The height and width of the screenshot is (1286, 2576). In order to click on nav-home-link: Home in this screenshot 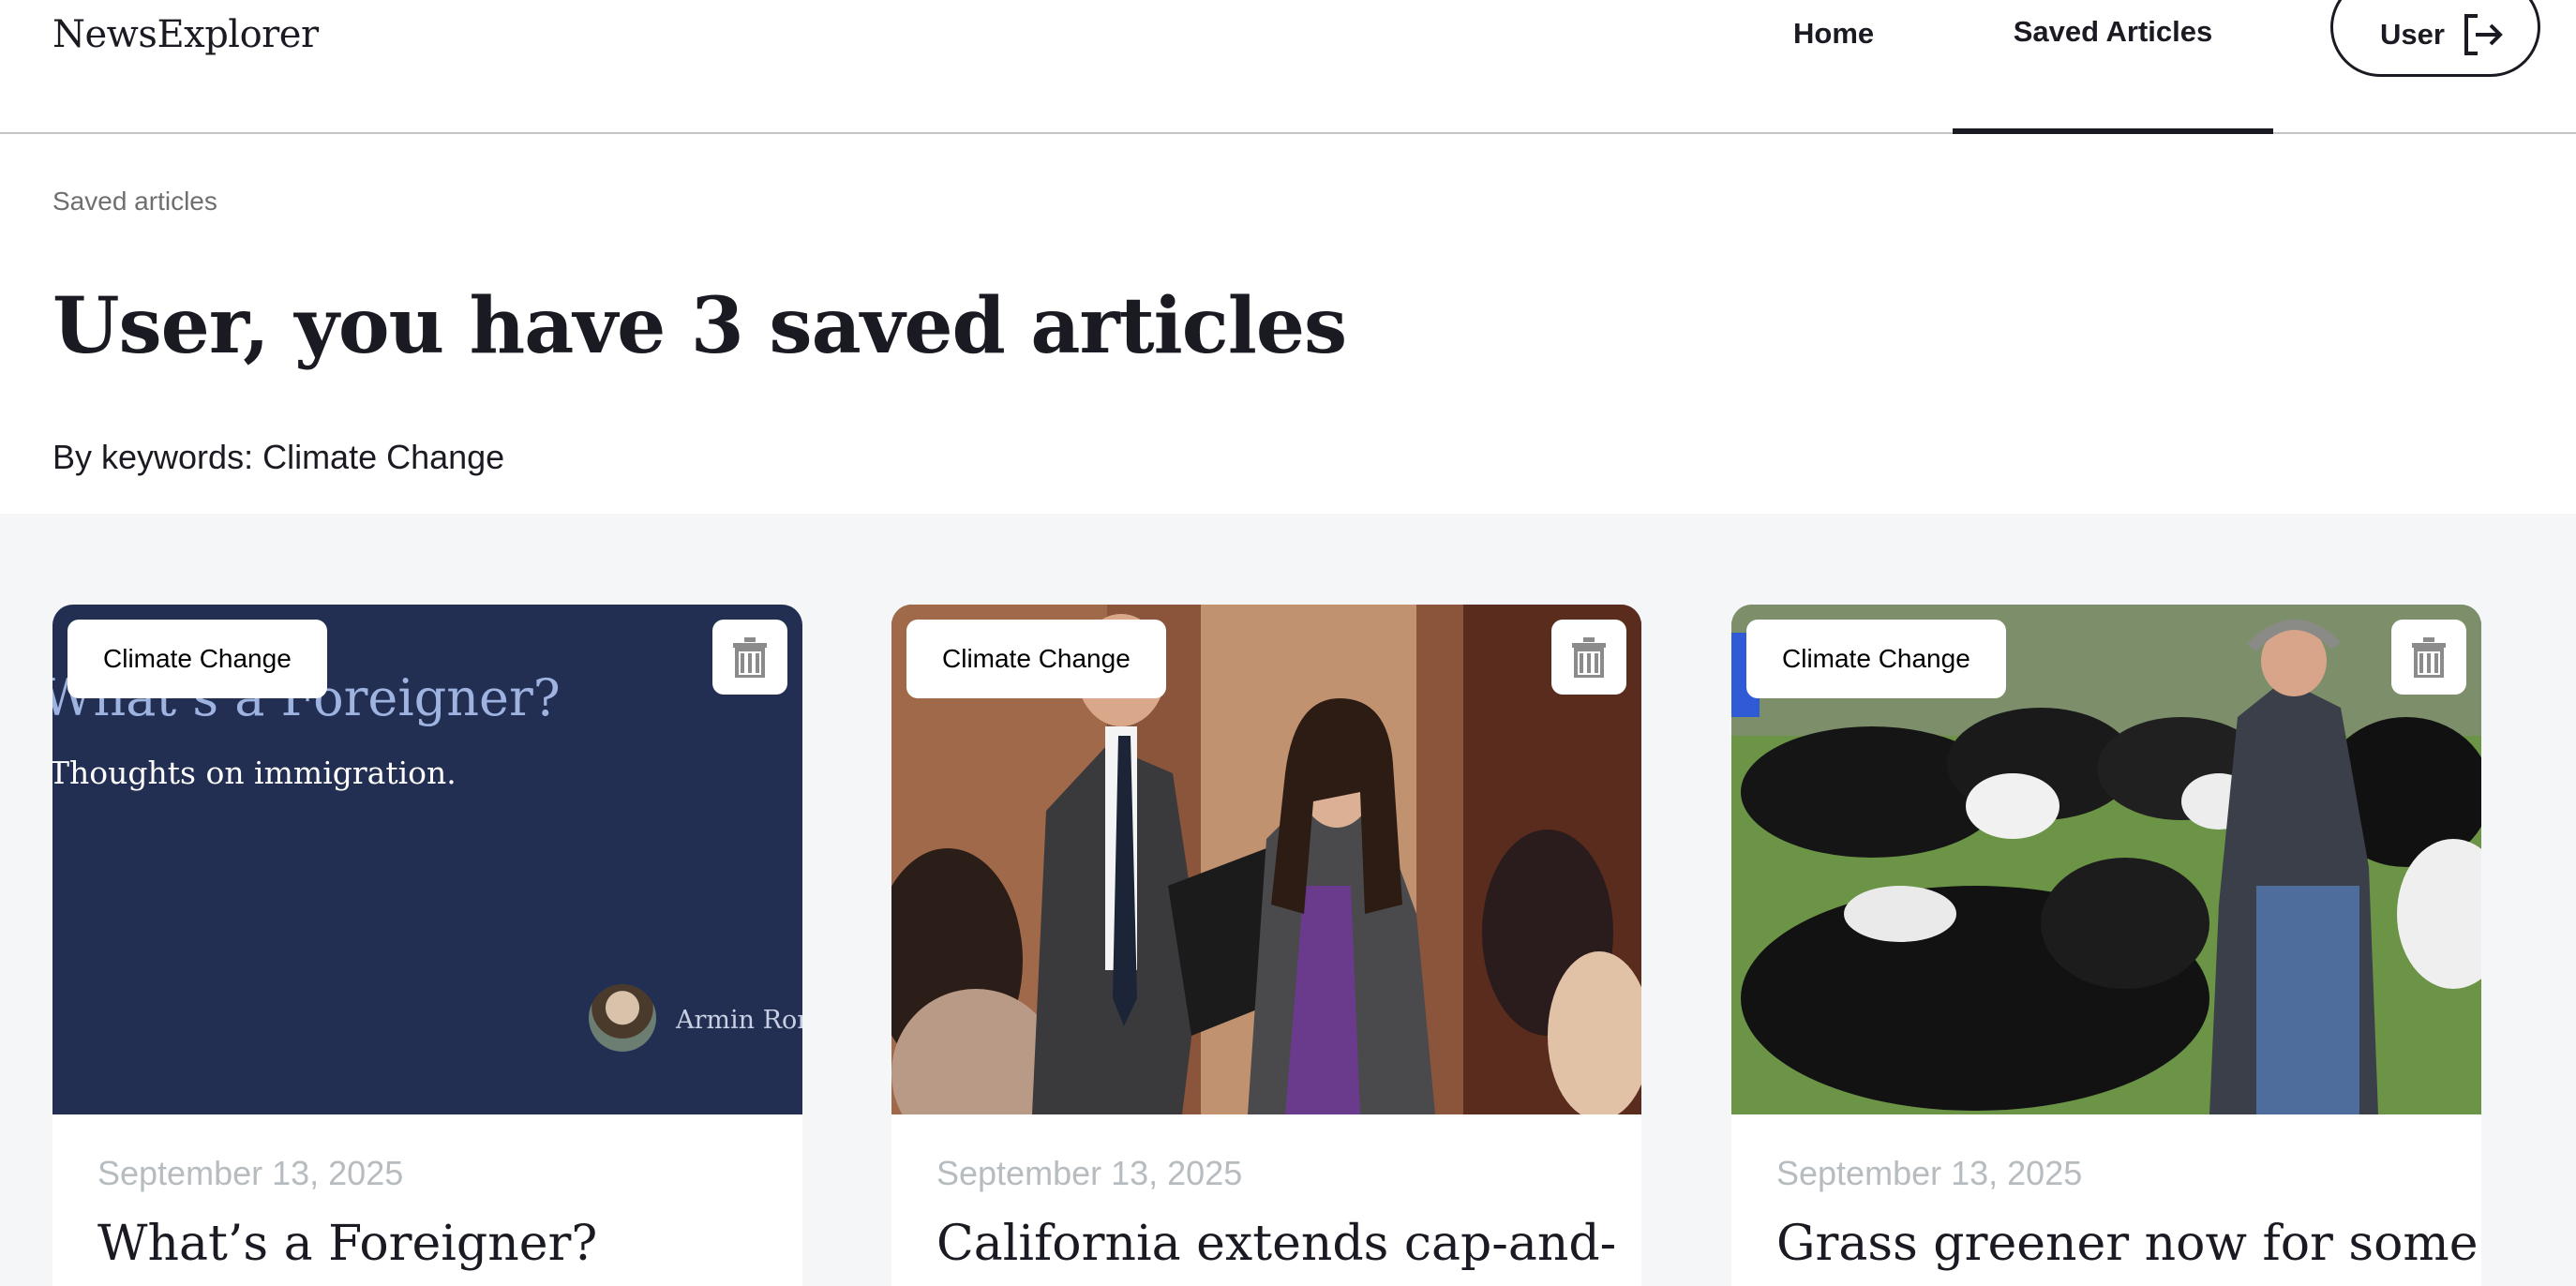, I will do `click(1834, 34)`.